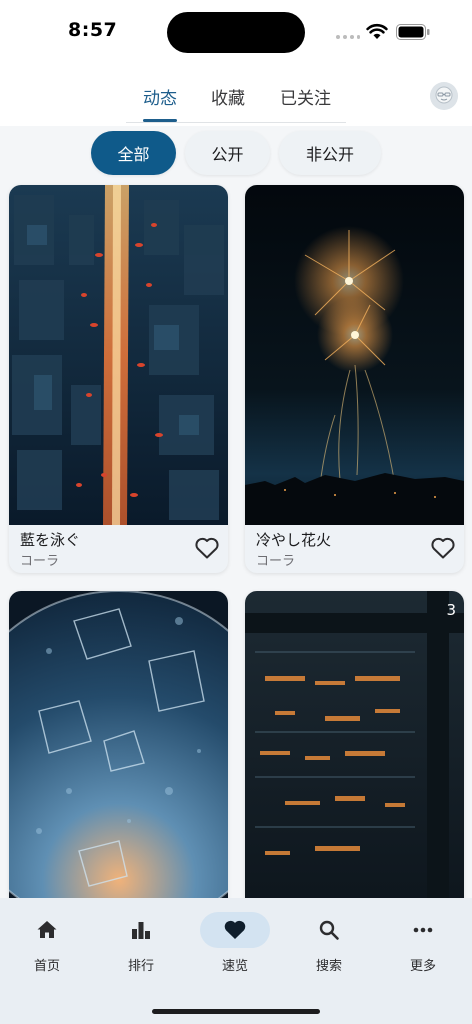 This screenshot has height=1024, width=472. I want to click on nav-label: 排行, so click(140, 966).